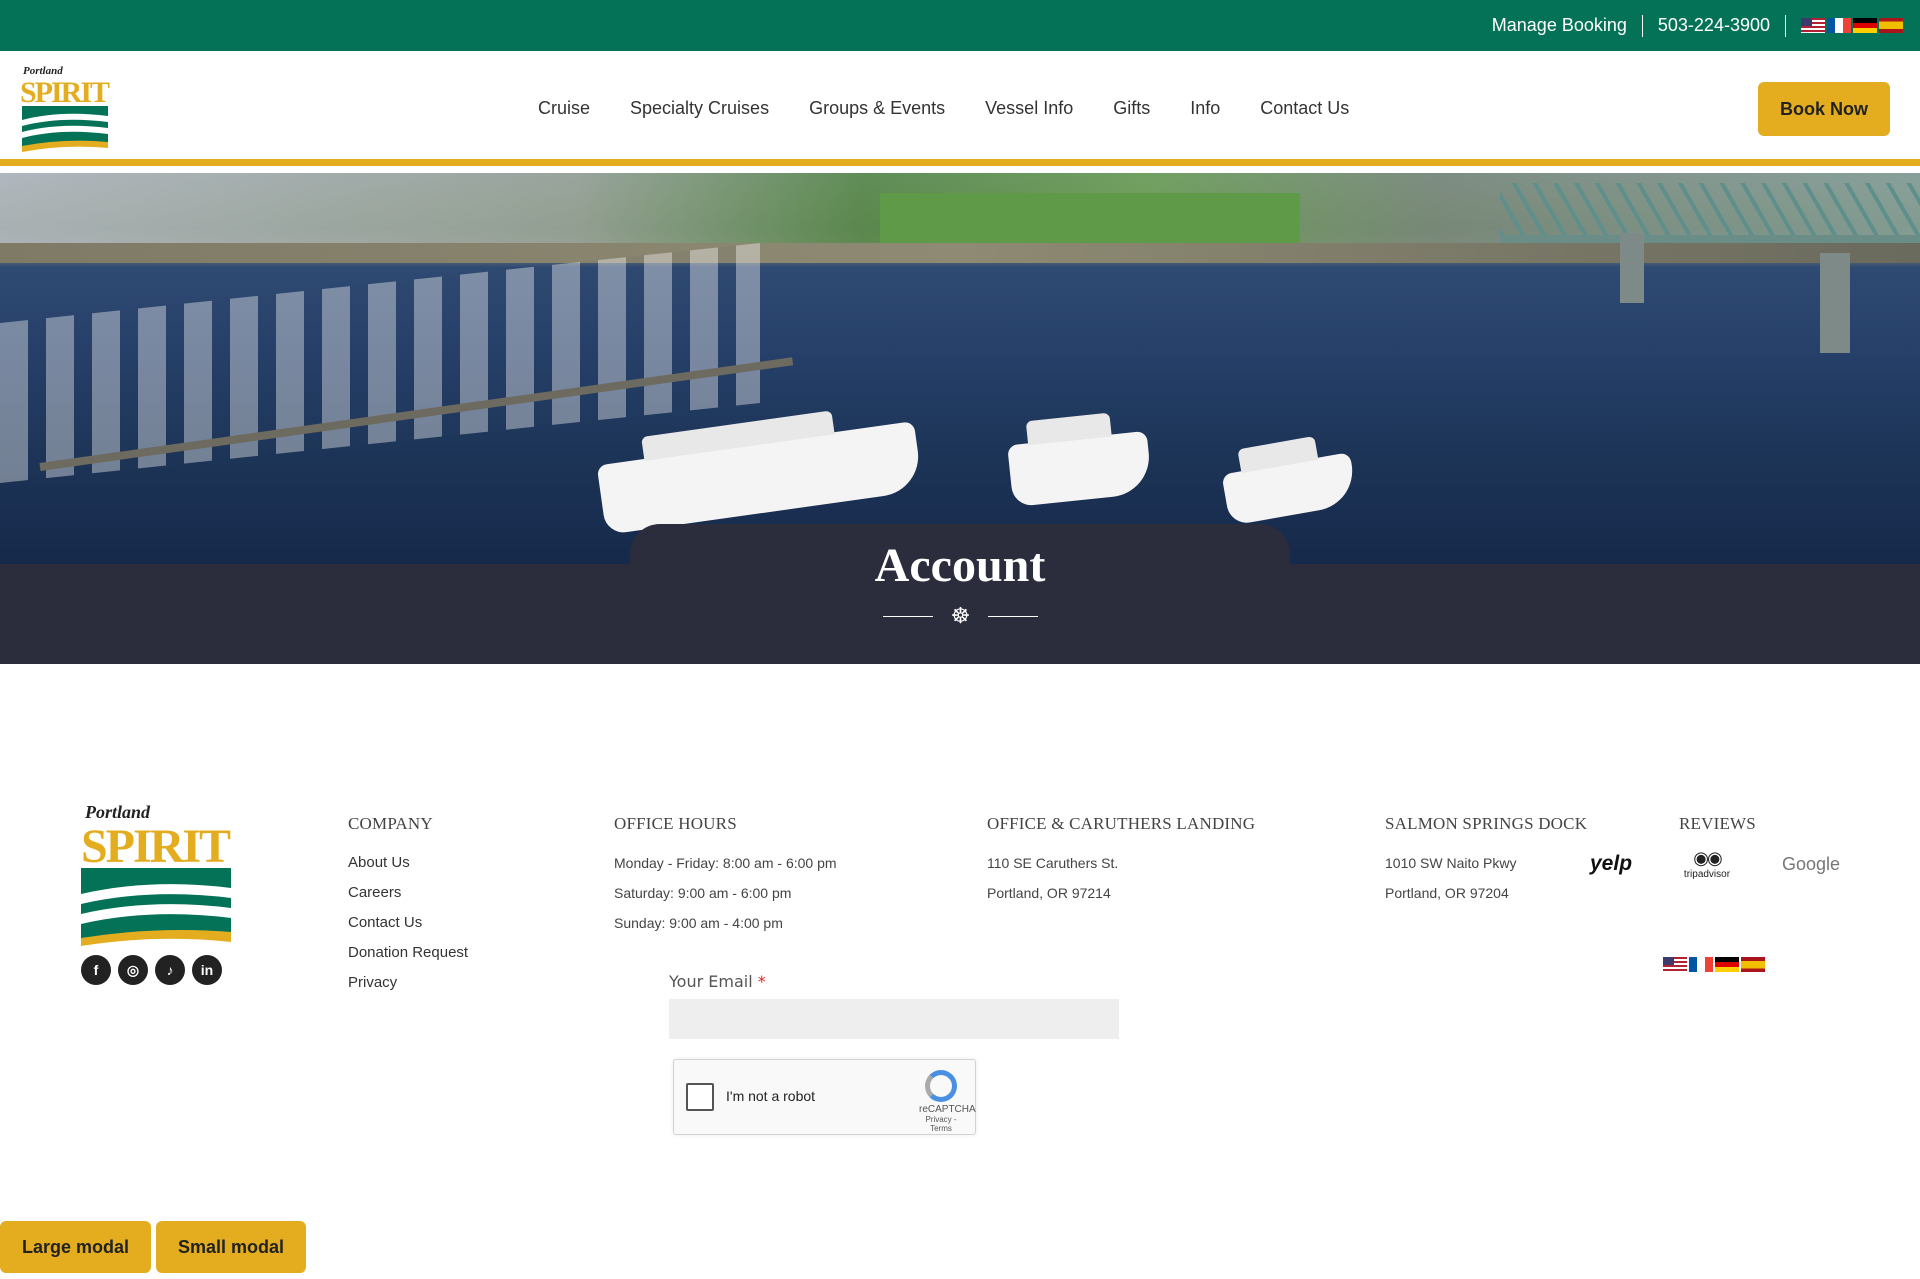 The image size is (1920, 1279). Describe the element at coordinates (700, 1097) in the screenshot. I see `recaptcha-checkbox` at that location.